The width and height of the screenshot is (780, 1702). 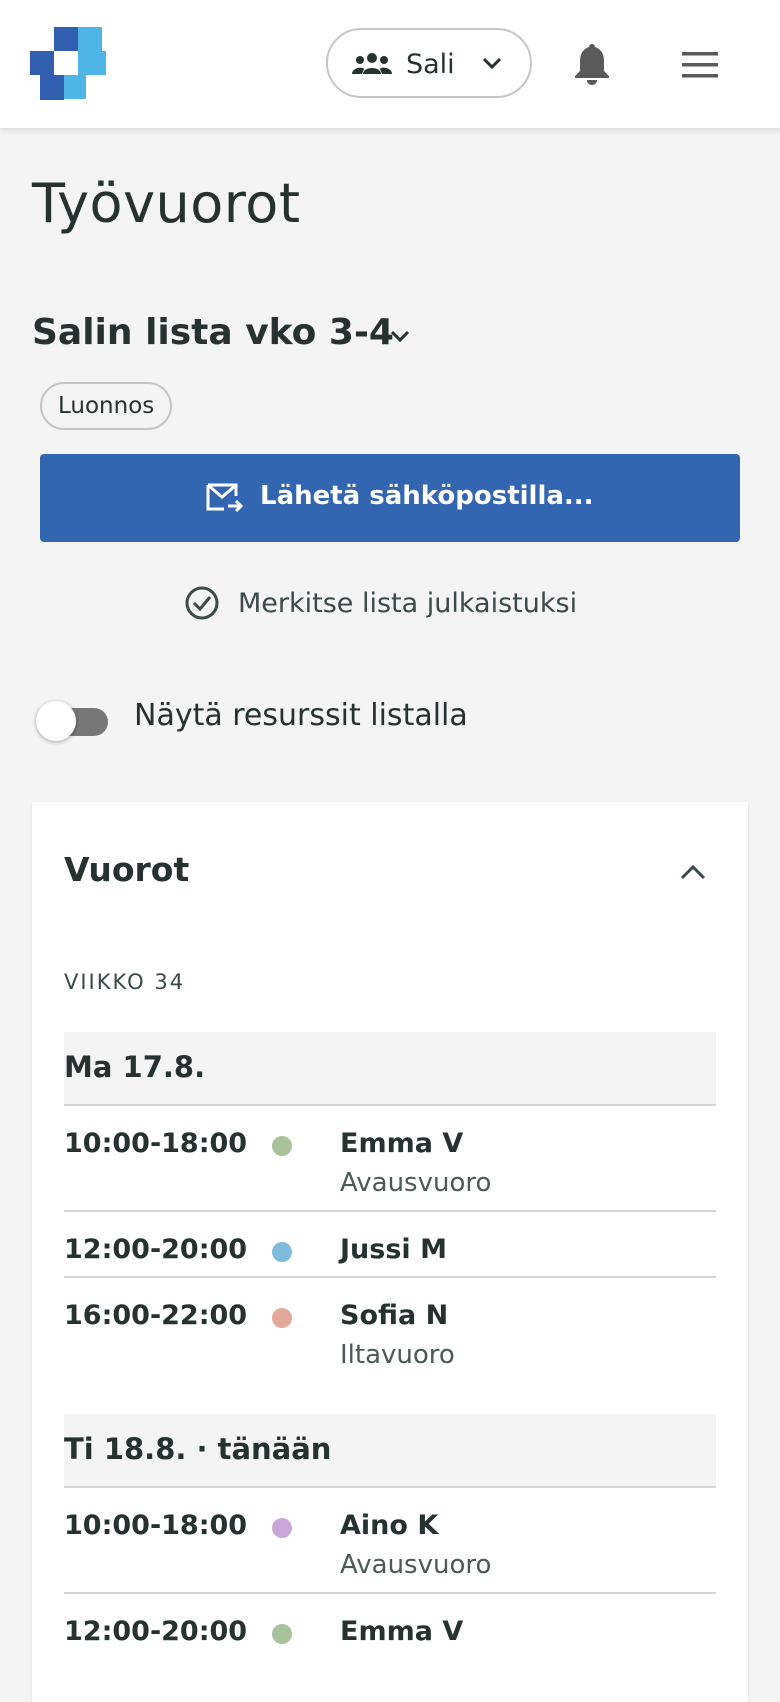 What do you see at coordinates (68, 63) in the screenshot?
I see `app-logo` at bounding box center [68, 63].